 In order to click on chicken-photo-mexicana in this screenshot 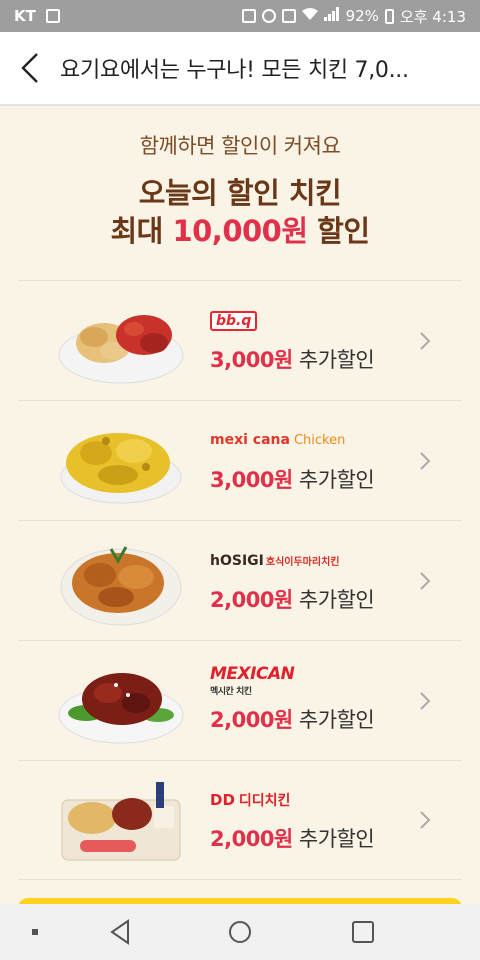, I will do `click(121, 467)`.